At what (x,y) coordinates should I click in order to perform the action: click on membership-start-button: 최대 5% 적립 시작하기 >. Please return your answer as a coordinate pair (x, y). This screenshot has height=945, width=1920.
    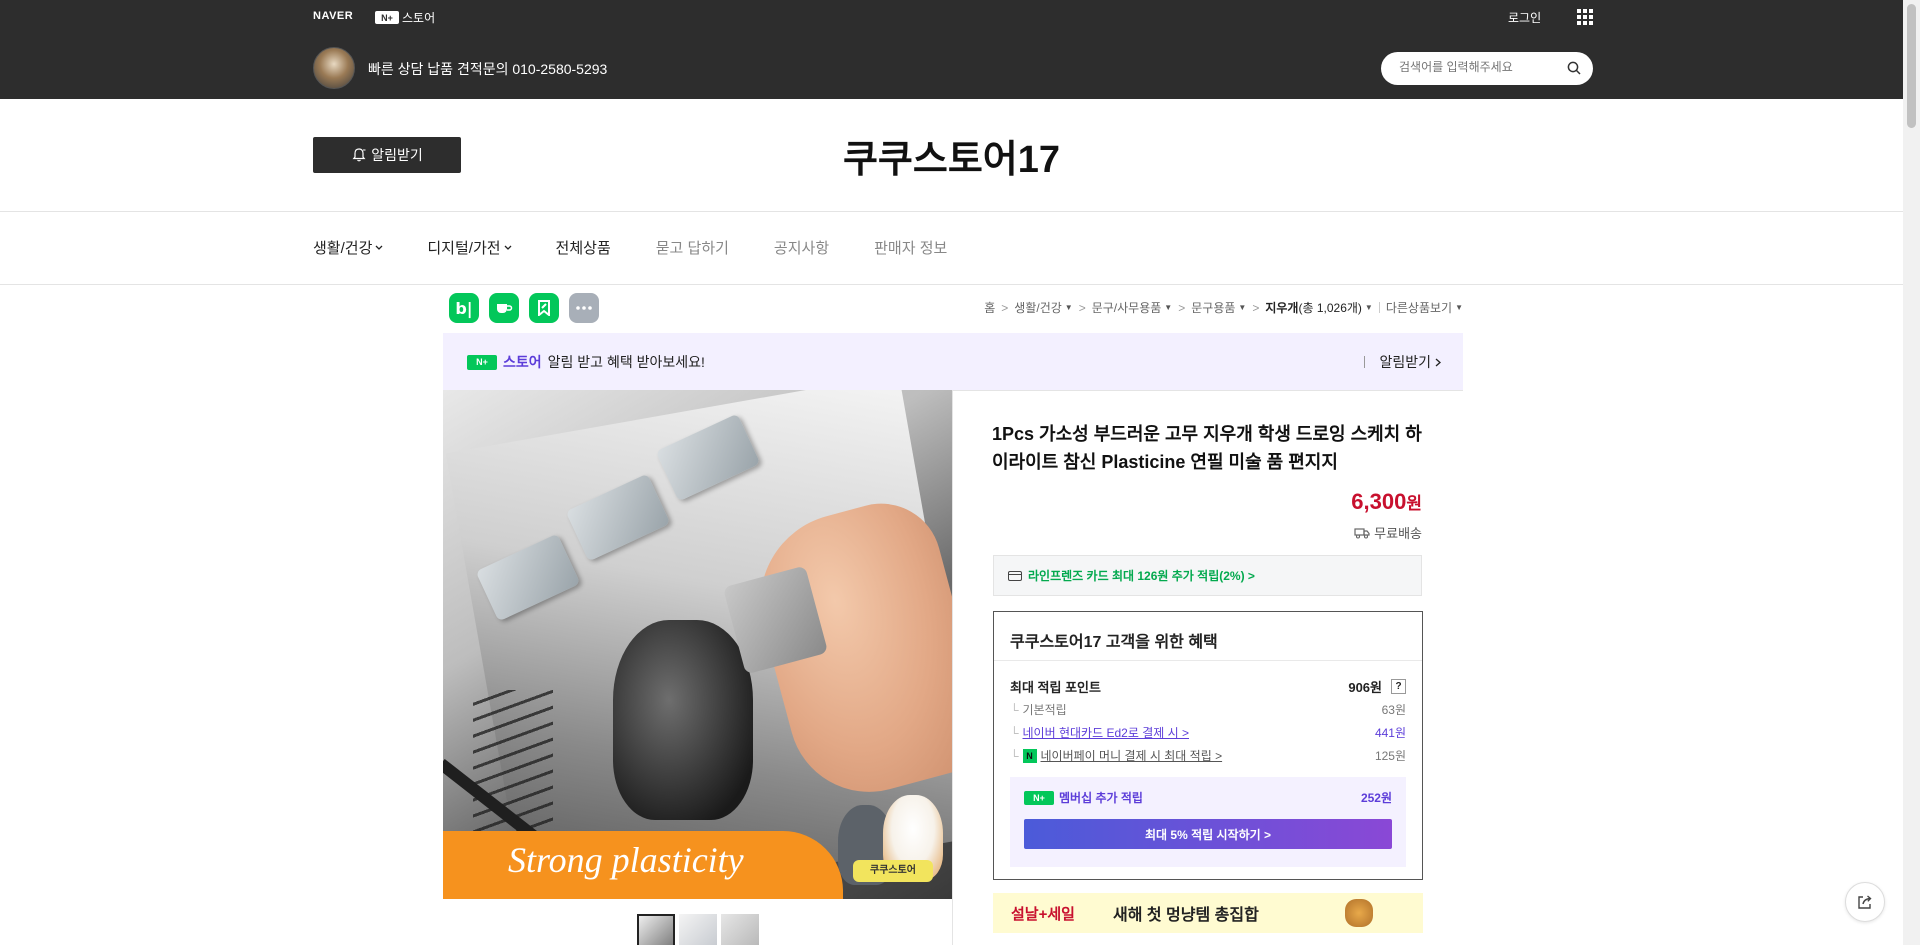
    Looking at the image, I should click on (1208, 834).